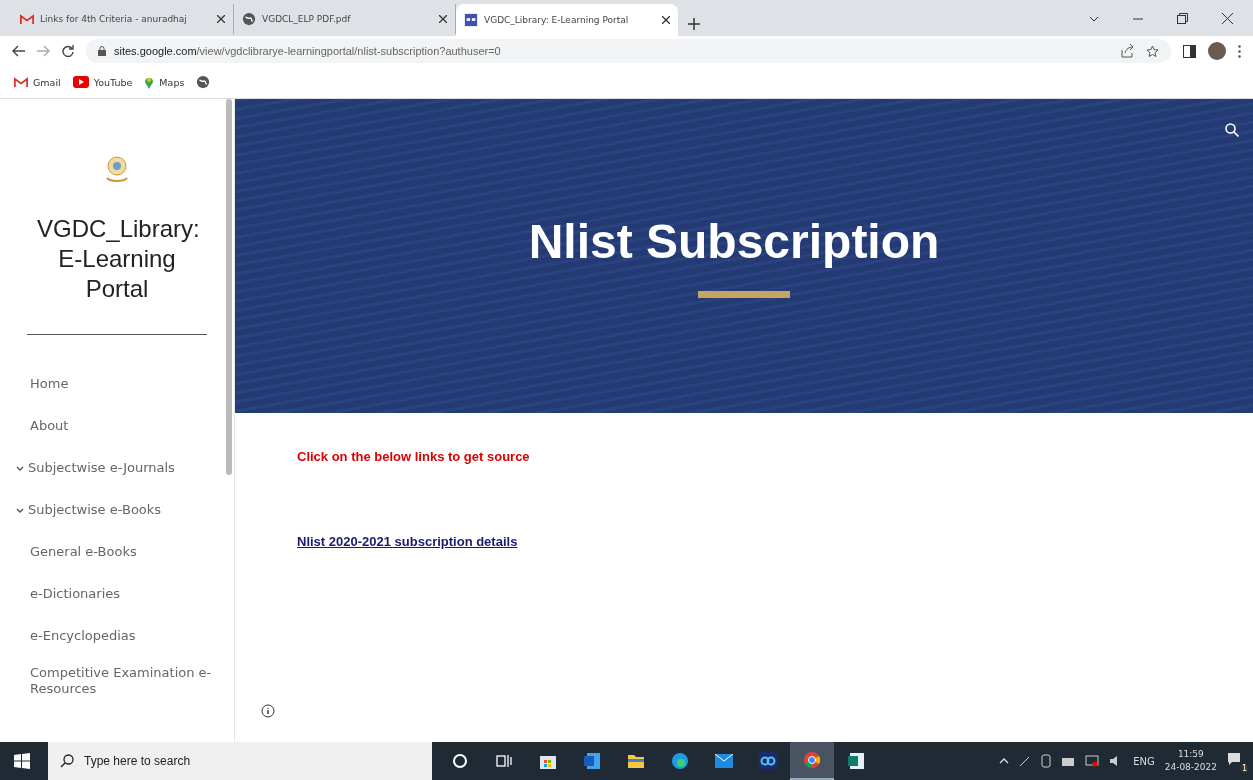  I want to click on task-view-icon, so click(504, 761).